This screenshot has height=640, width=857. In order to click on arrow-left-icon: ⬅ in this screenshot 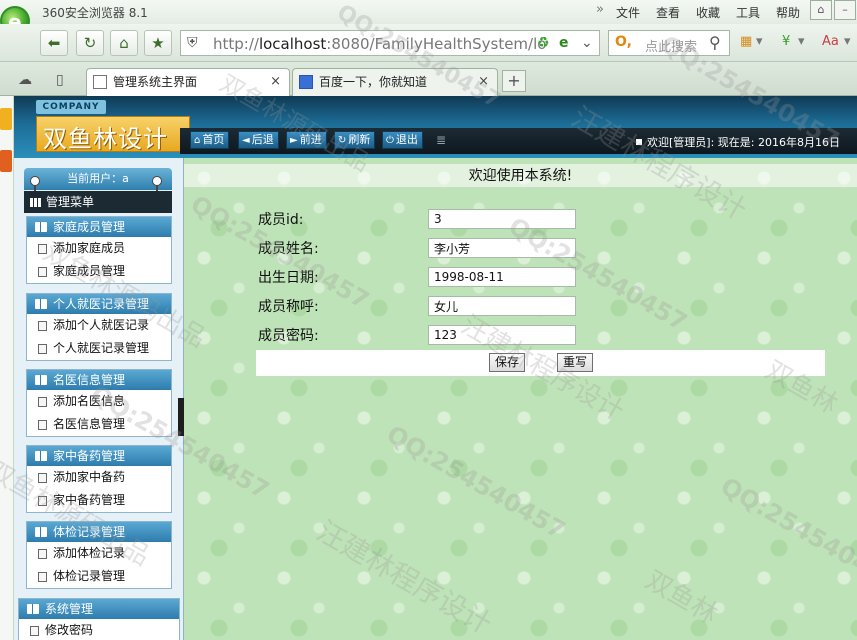, I will do `click(54, 43)`.